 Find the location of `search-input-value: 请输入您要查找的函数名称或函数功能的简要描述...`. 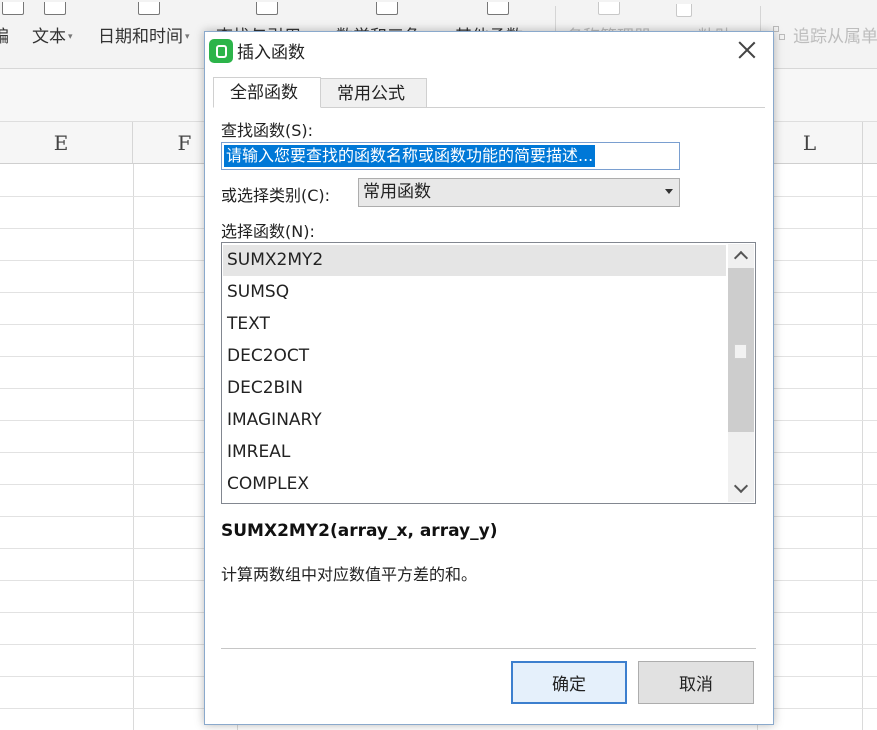

search-input-value: 请输入您要查找的函数名称或函数功能的简要描述... is located at coordinates (410, 156).